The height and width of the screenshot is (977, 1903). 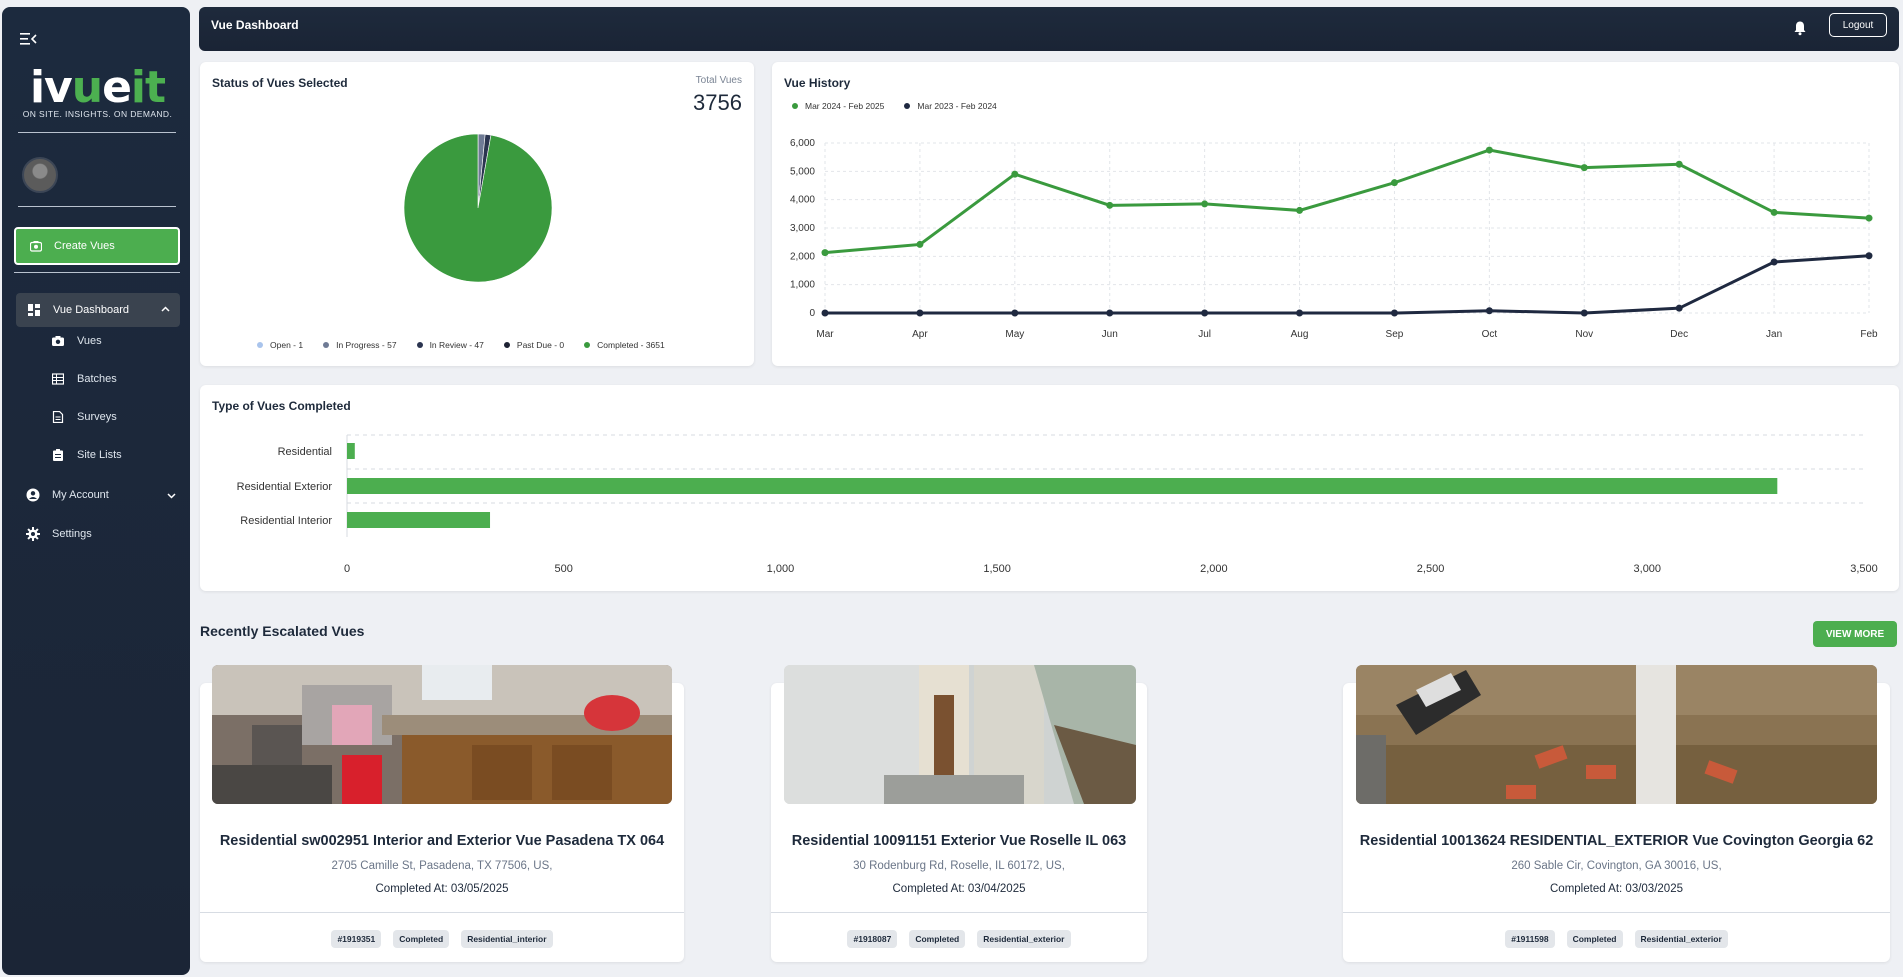 I want to click on legend-label: Completed - 3651, so click(x=631, y=345).